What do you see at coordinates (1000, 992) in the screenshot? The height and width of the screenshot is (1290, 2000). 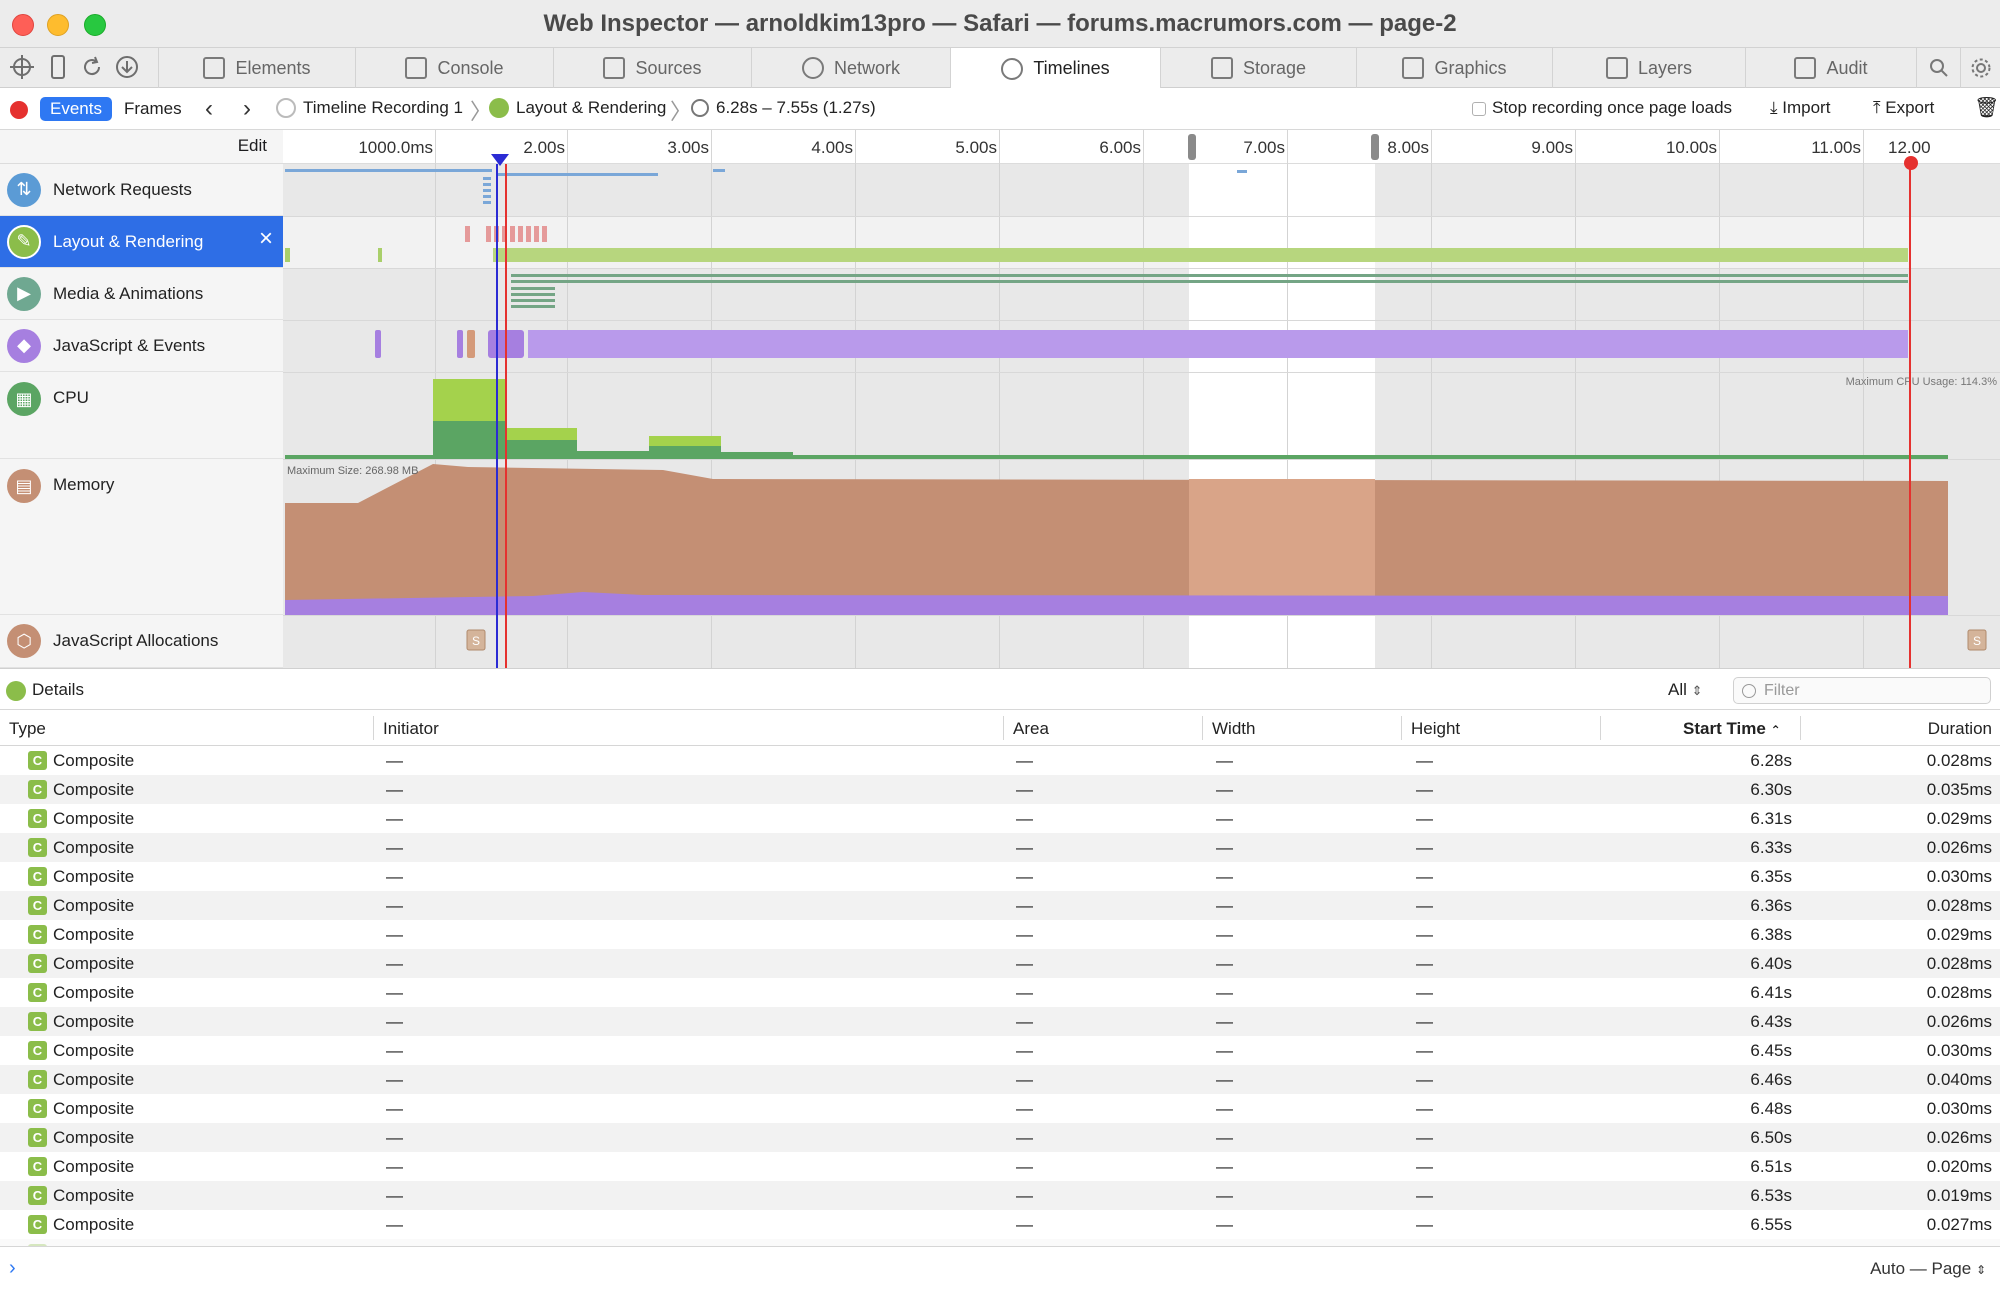 I see `table-row: C Composite — — — — 6.41s 0.028ms` at bounding box center [1000, 992].